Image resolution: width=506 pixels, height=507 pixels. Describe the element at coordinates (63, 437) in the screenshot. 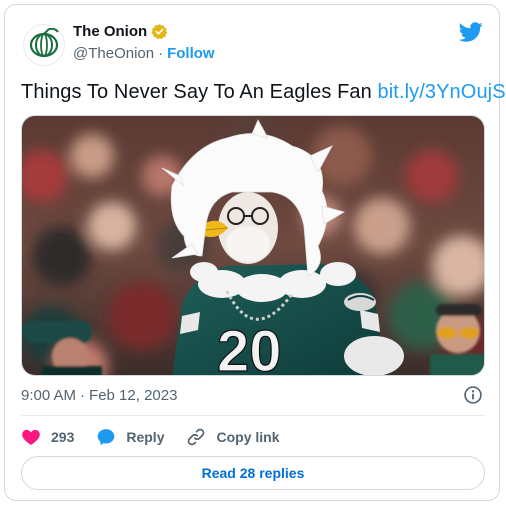

I see `like-count: 293` at that location.